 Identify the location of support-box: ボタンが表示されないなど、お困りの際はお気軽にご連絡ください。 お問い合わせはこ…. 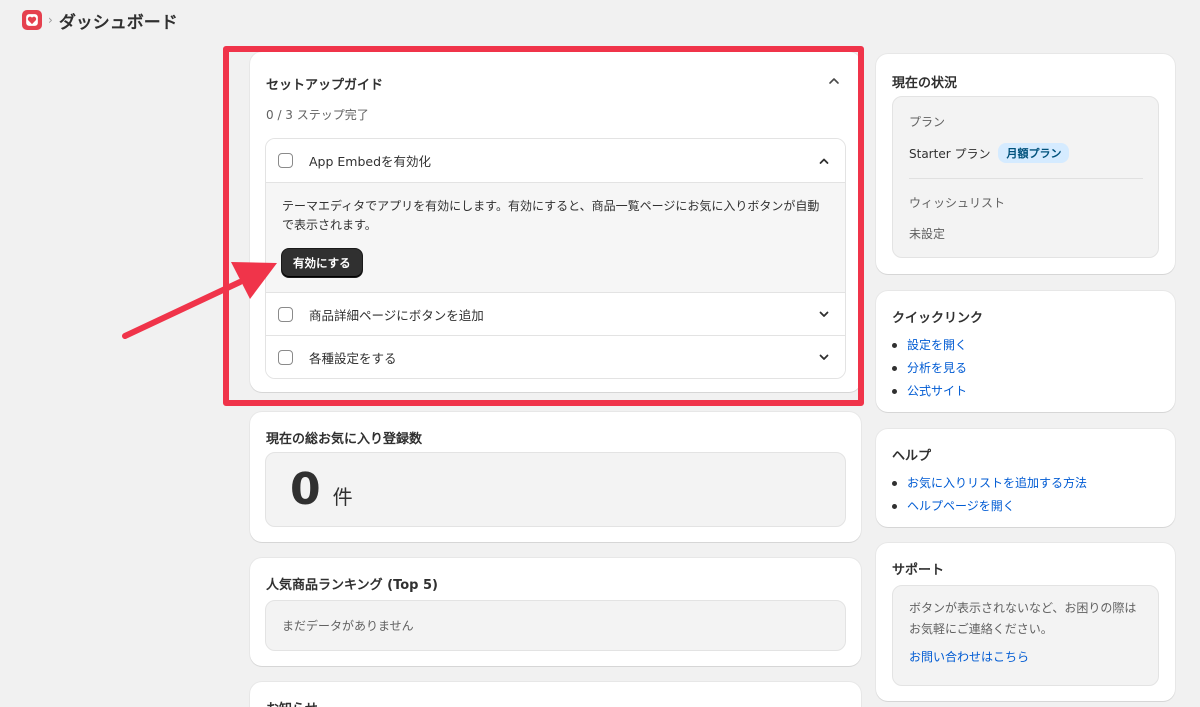
(1025, 635).